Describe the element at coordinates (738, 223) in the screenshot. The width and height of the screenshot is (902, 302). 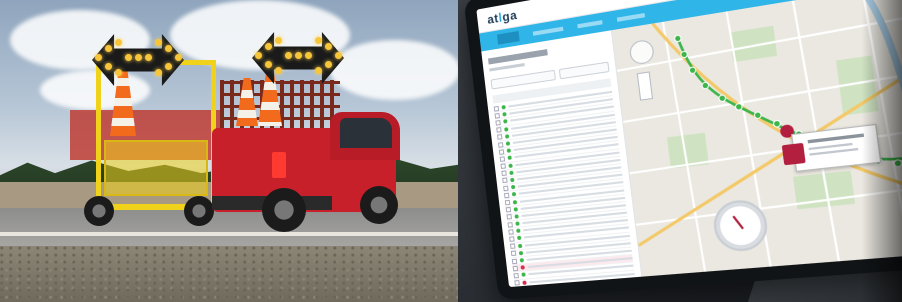
I see `gauge-needle` at that location.